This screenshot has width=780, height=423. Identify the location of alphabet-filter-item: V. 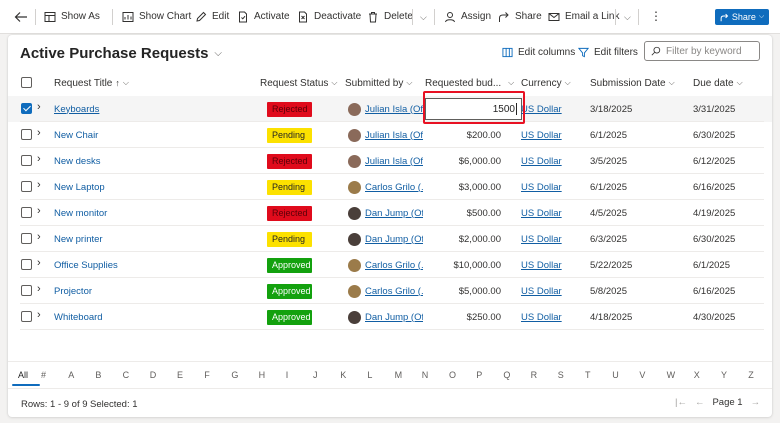
(642, 375).